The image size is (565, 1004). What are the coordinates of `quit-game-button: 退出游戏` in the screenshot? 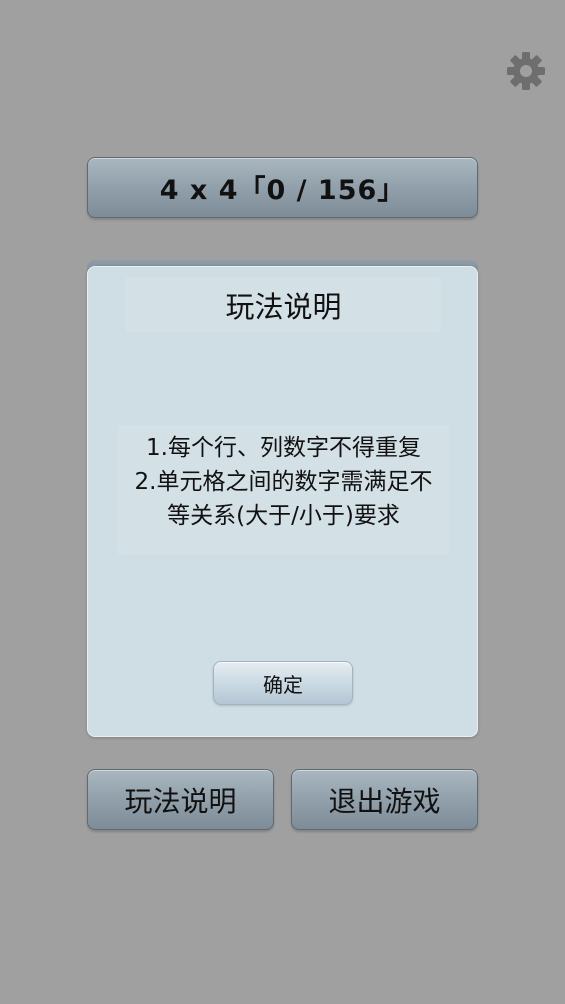 It's located at (384, 799).